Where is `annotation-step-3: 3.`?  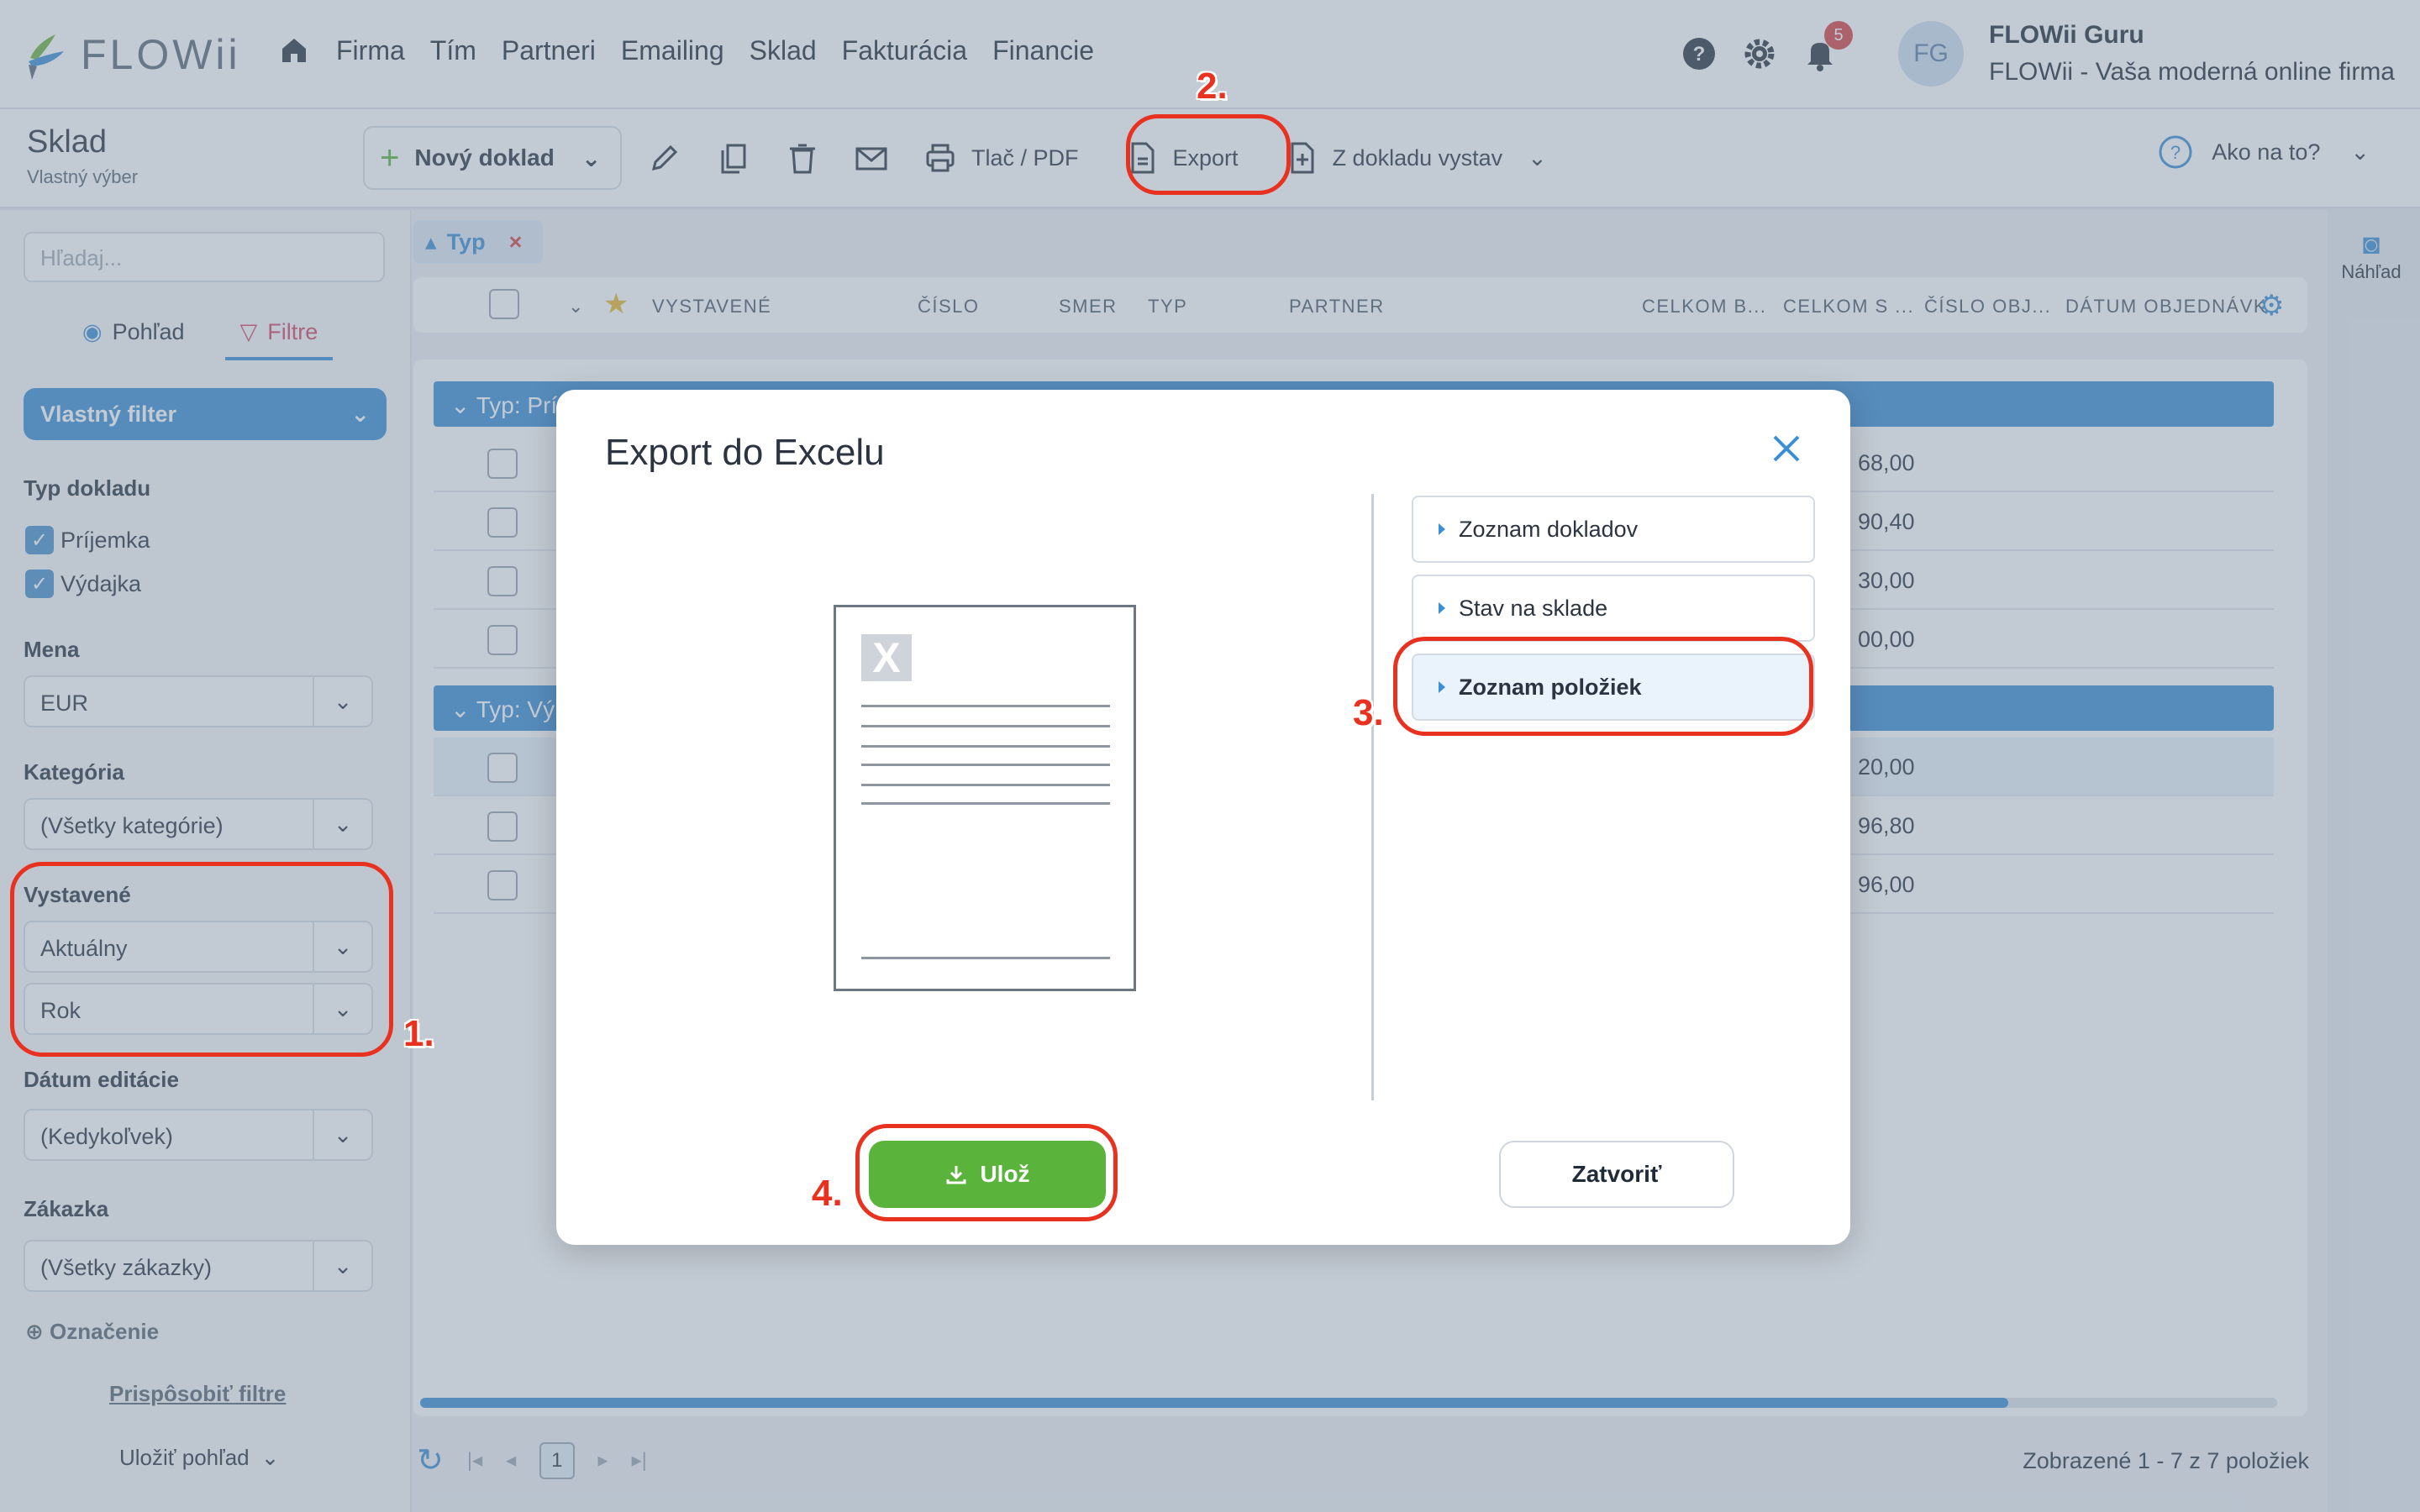 annotation-step-3: 3. is located at coordinates (1368, 712).